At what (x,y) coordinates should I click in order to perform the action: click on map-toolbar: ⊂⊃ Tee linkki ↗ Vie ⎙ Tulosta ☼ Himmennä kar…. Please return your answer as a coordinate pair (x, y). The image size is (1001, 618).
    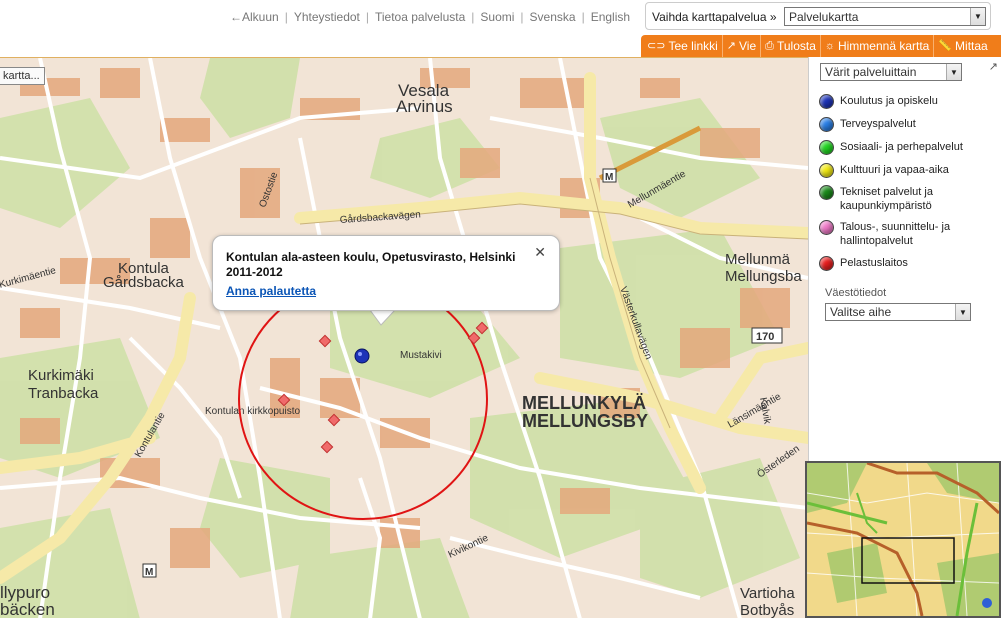
    Looking at the image, I should click on (821, 46).